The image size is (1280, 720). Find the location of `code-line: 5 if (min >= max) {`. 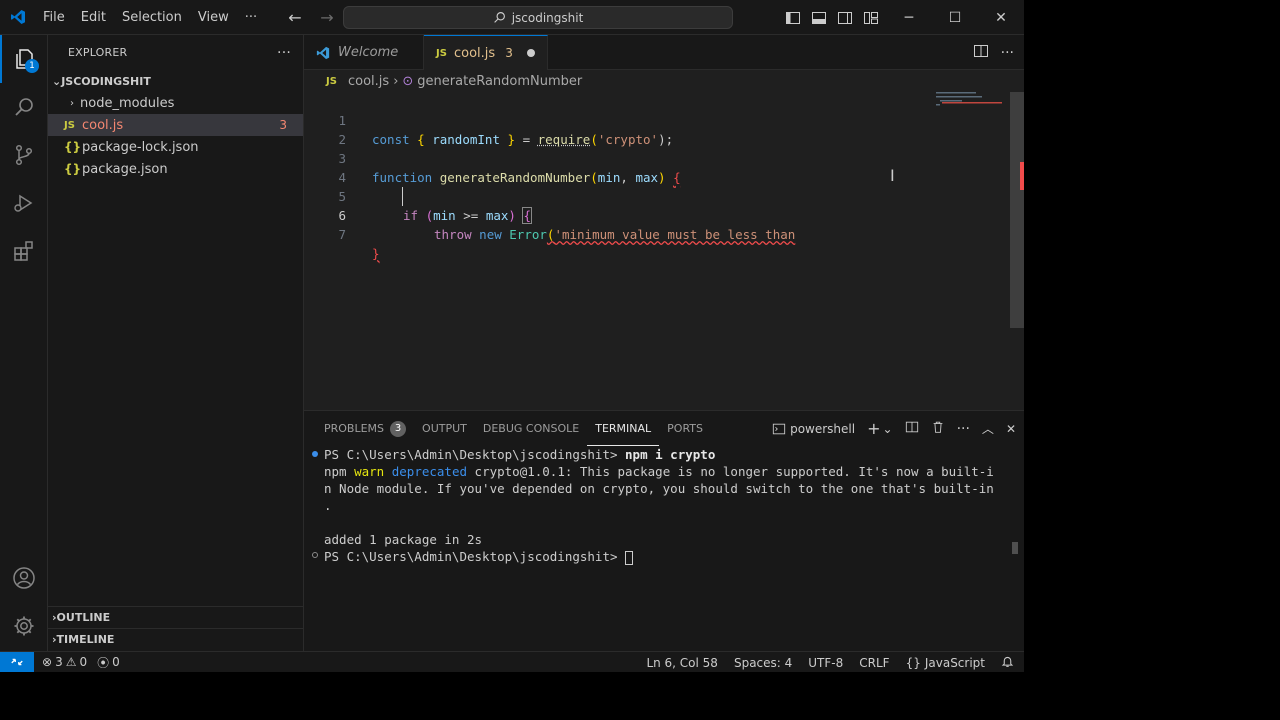

code-line: 5 if (min >= max) { is located at coordinates (664, 196).